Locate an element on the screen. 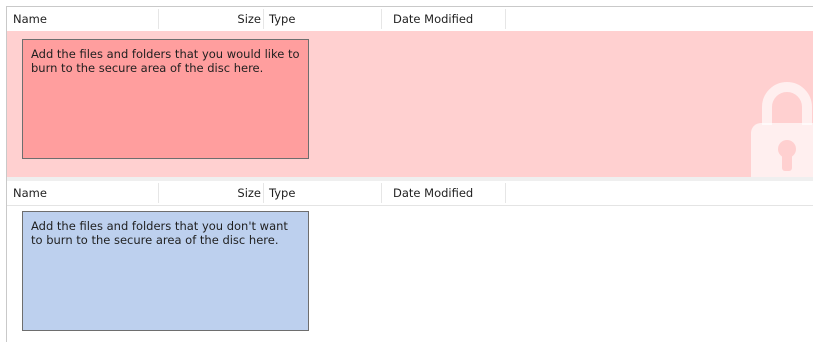  lock-icon is located at coordinates (782, 129).